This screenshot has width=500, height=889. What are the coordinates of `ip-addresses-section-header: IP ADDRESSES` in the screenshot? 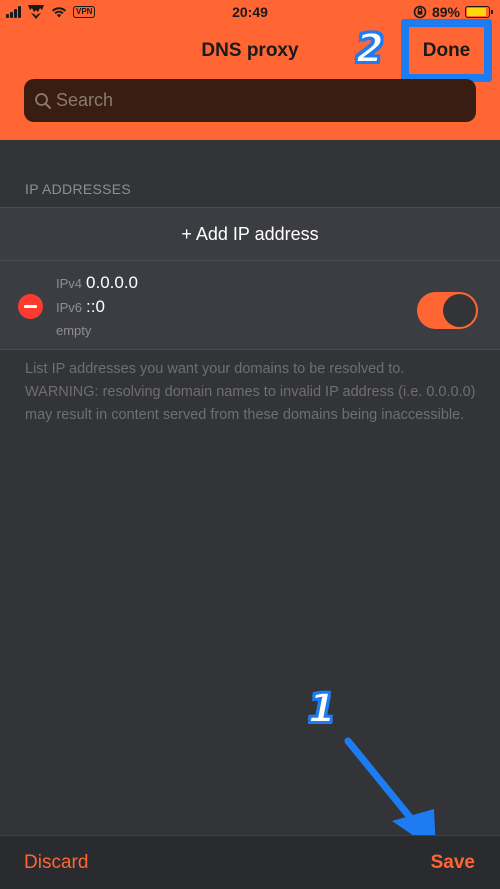 It's located at (78, 189).